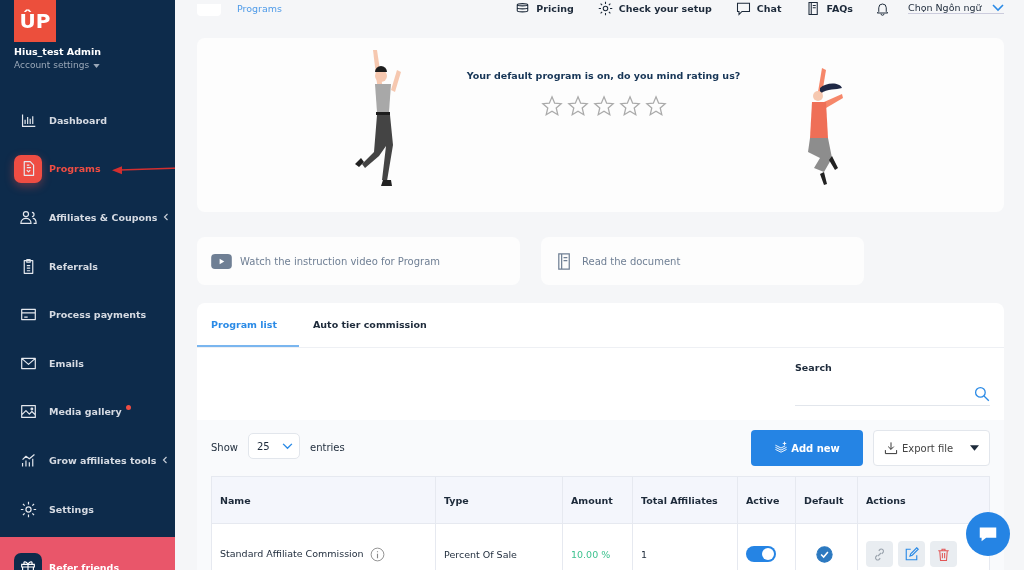  Describe the element at coordinates (248, 325) in the screenshot. I see `tab: Program list` at that location.